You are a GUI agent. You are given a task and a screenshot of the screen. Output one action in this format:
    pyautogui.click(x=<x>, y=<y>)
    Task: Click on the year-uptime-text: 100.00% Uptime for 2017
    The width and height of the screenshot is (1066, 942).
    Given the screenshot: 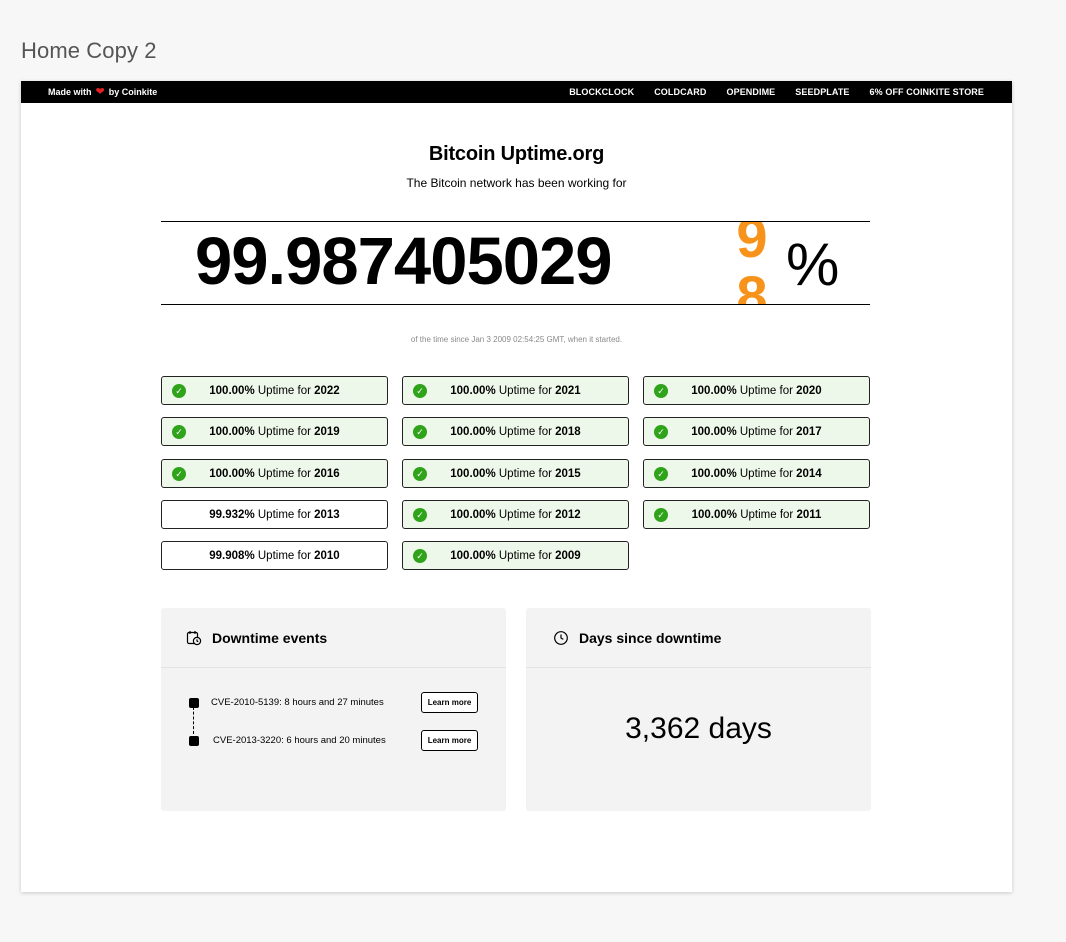 What is the action you would take?
    pyautogui.click(x=756, y=432)
    